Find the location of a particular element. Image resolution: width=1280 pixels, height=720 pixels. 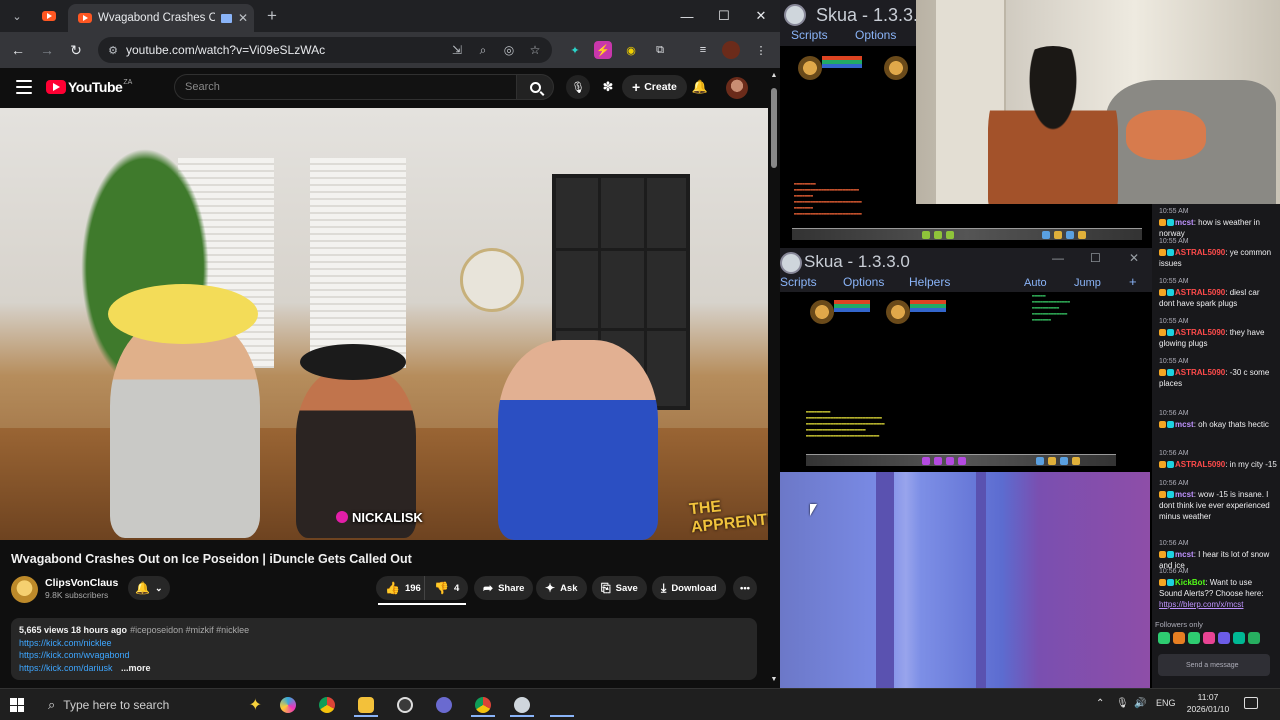

save-button: ⎘ Save is located at coordinates (619, 588).